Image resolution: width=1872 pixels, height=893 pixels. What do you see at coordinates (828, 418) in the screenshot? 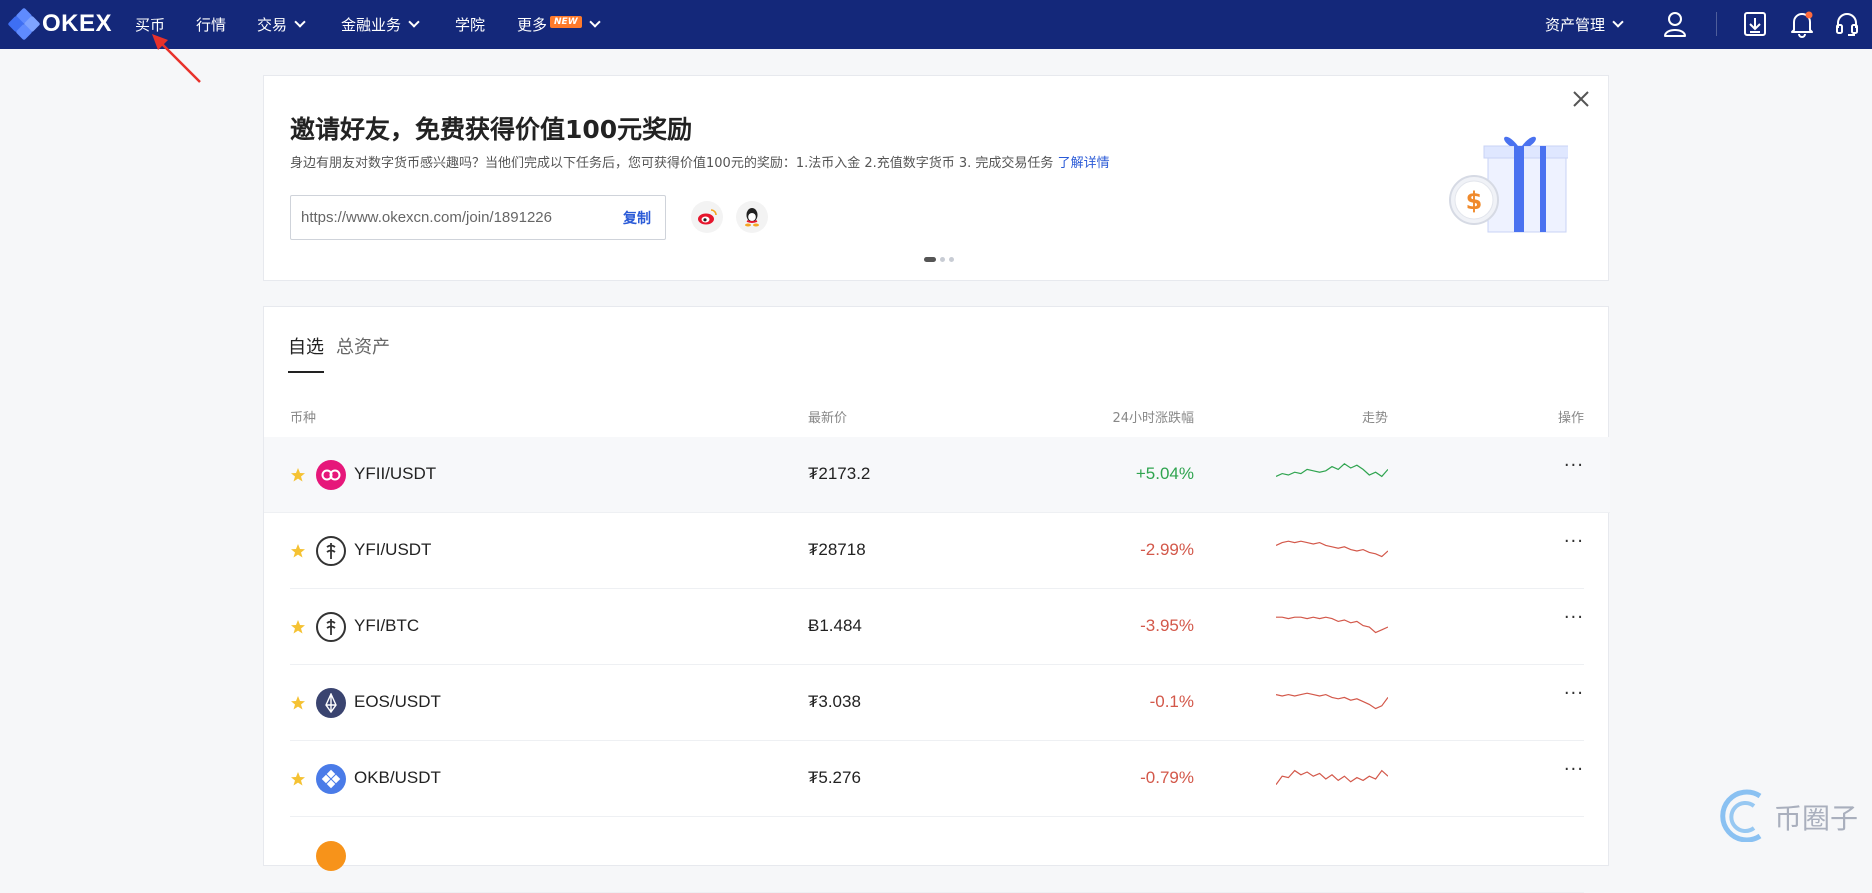
I see `column-header-price: 最新价` at bounding box center [828, 418].